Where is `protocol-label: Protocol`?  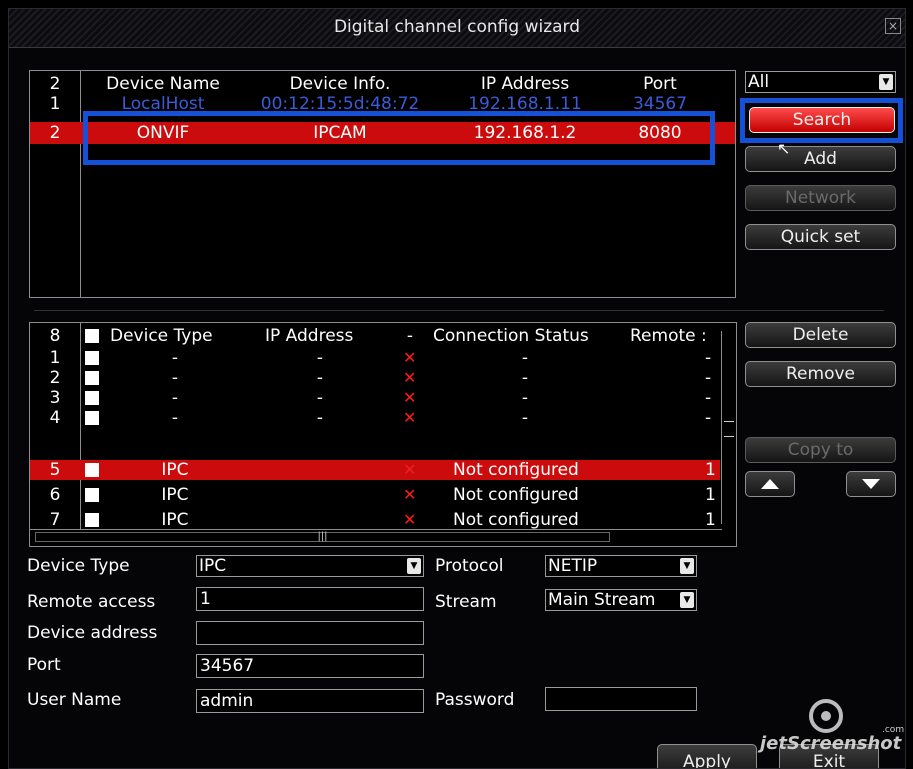
protocol-label: Protocol is located at coordinates (469, 566).